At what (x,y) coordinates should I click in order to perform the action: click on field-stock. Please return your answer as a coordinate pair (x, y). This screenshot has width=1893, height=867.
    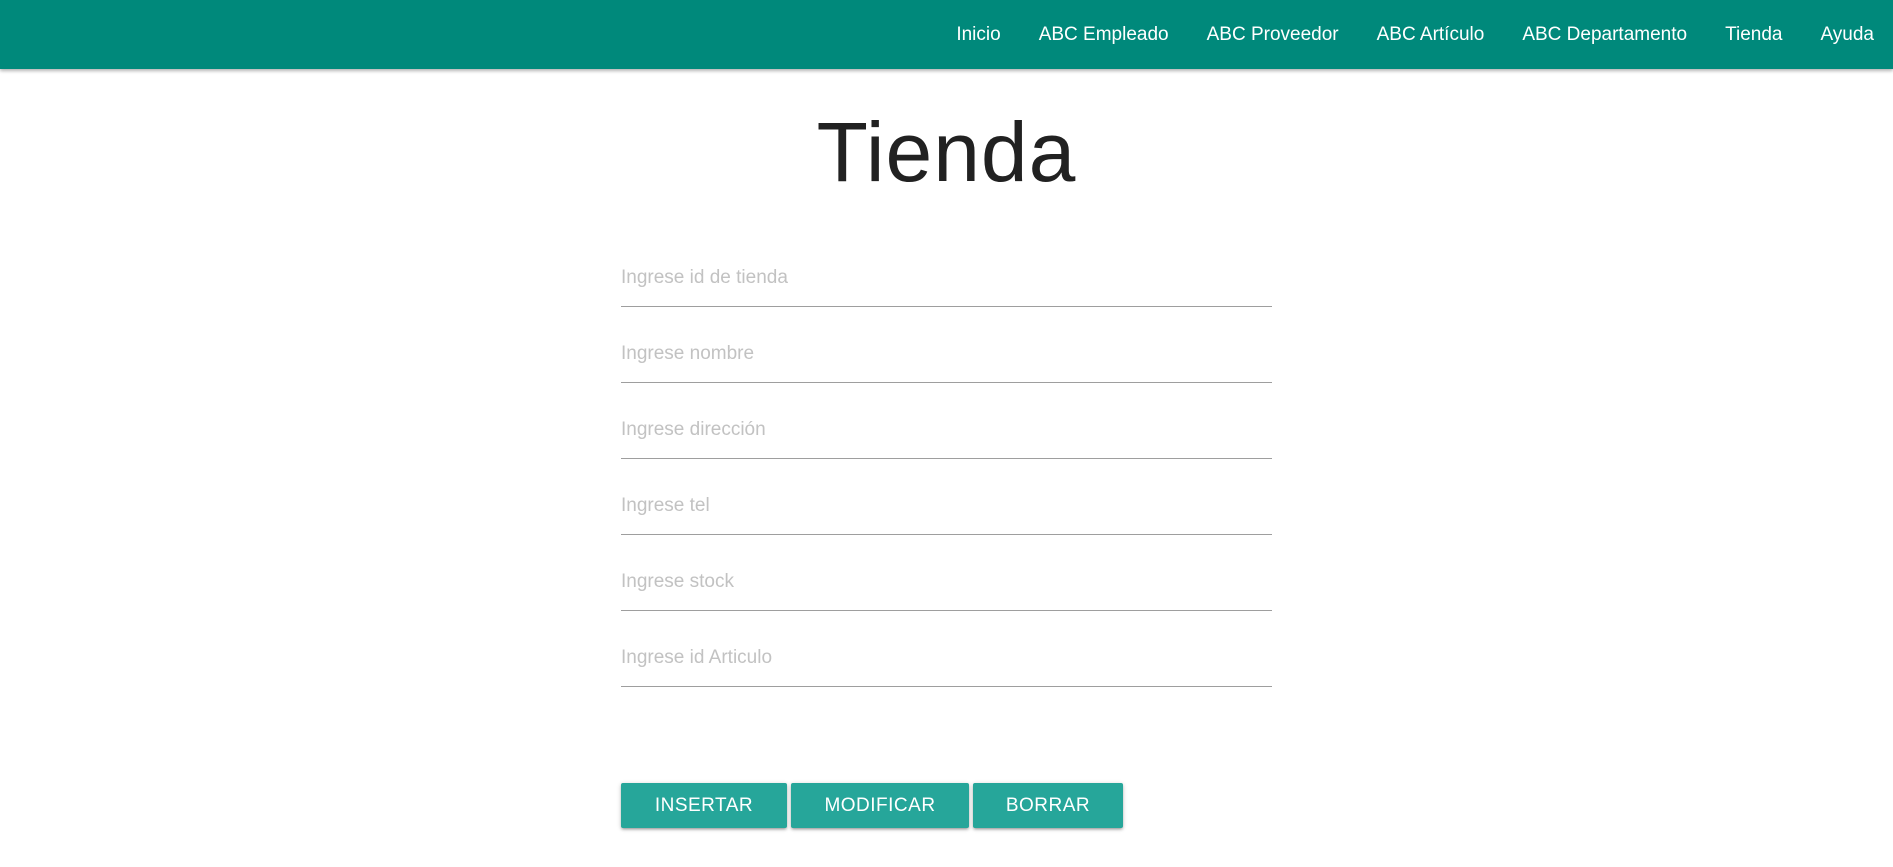
    Looking at the image, I should click on (946, 592).